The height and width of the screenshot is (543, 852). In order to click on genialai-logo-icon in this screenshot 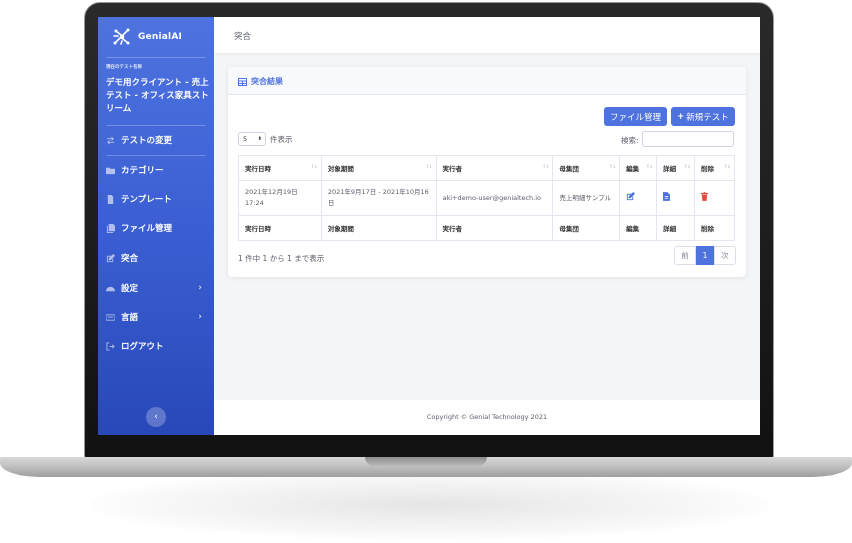, I will do `click(121, 36)`.